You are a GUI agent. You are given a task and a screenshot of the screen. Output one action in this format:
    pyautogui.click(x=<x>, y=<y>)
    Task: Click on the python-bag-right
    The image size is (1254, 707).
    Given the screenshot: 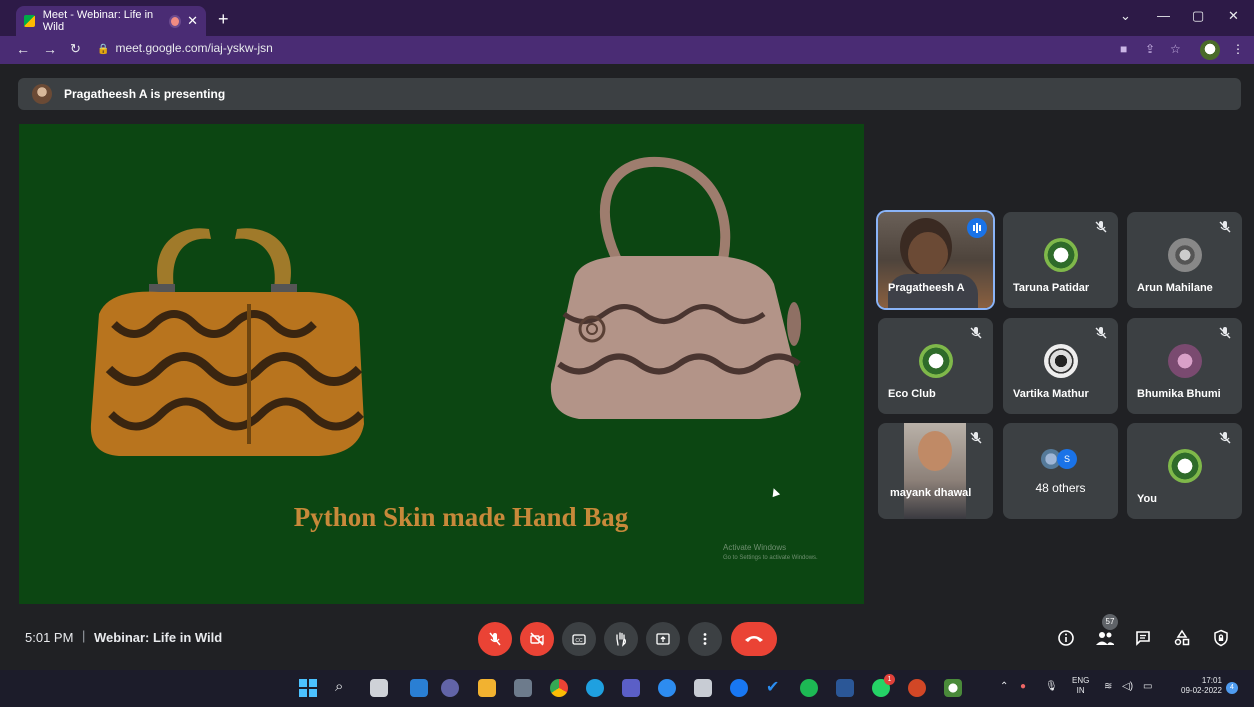 What is the action you would take?
    pyautogui.click(x=675, y=287)
    